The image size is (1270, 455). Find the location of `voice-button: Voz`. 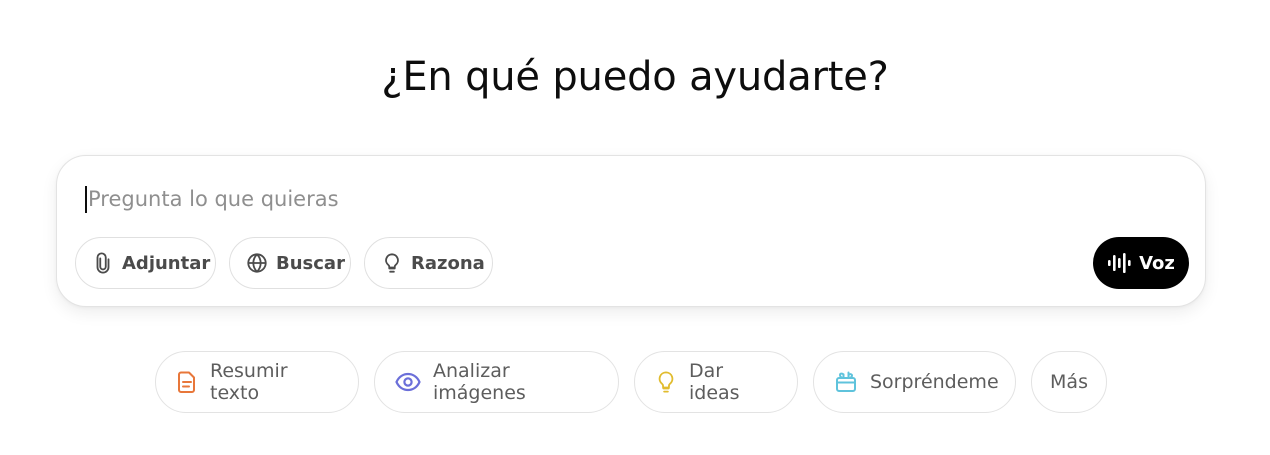

voice-button: Voz is located at coordinates (1141, 263).